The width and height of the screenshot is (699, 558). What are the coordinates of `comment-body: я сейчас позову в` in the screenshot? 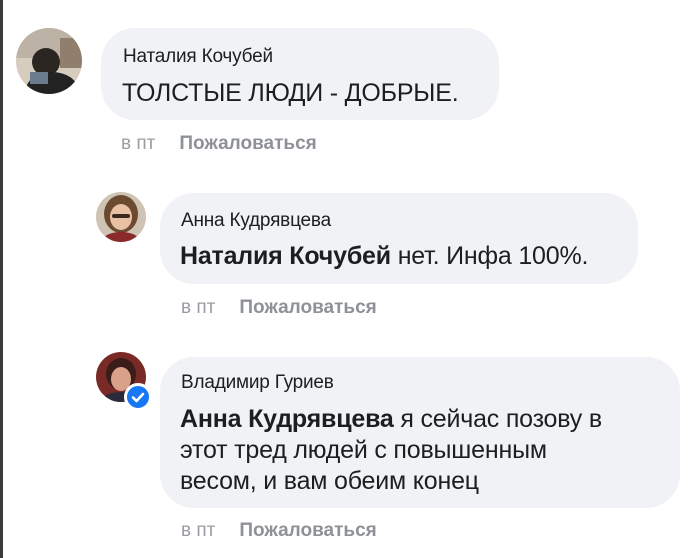 It's located at (501, 419).